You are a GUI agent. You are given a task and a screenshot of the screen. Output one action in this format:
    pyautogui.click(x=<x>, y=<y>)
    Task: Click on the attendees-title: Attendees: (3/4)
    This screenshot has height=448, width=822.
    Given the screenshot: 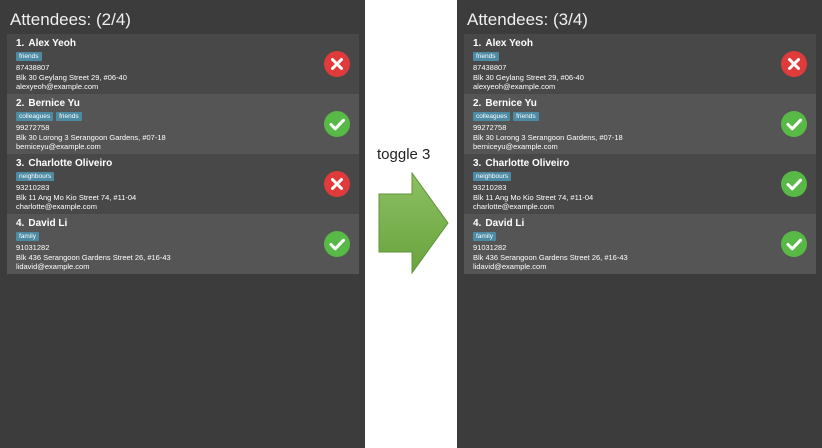 What is the action you would take?
    pyautogui.click(x=527, y=19)
    